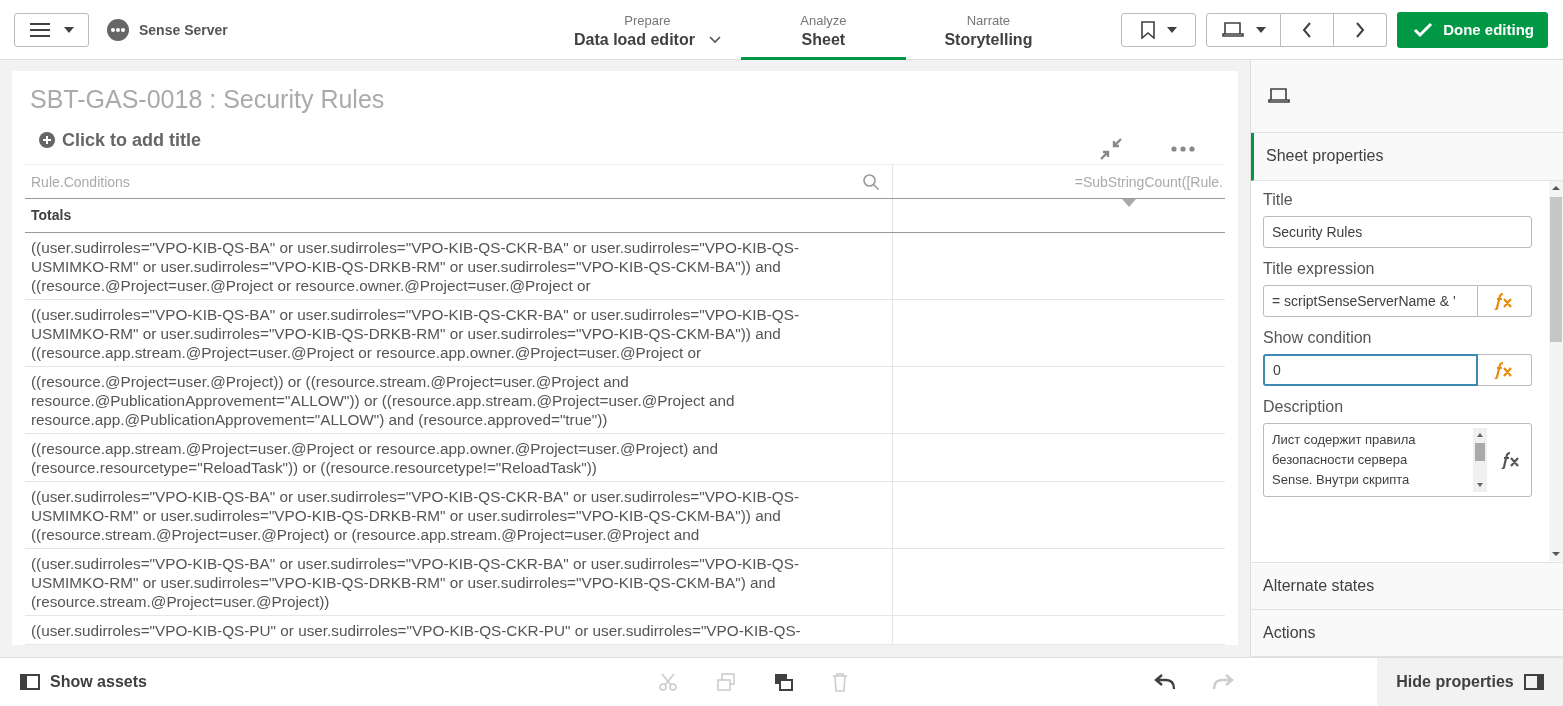 This screenshot has height=706, width=1563. Describe the element at coordinates (150, 682) in the screenshot. I see `show-assets-button: Show assets` at that location.